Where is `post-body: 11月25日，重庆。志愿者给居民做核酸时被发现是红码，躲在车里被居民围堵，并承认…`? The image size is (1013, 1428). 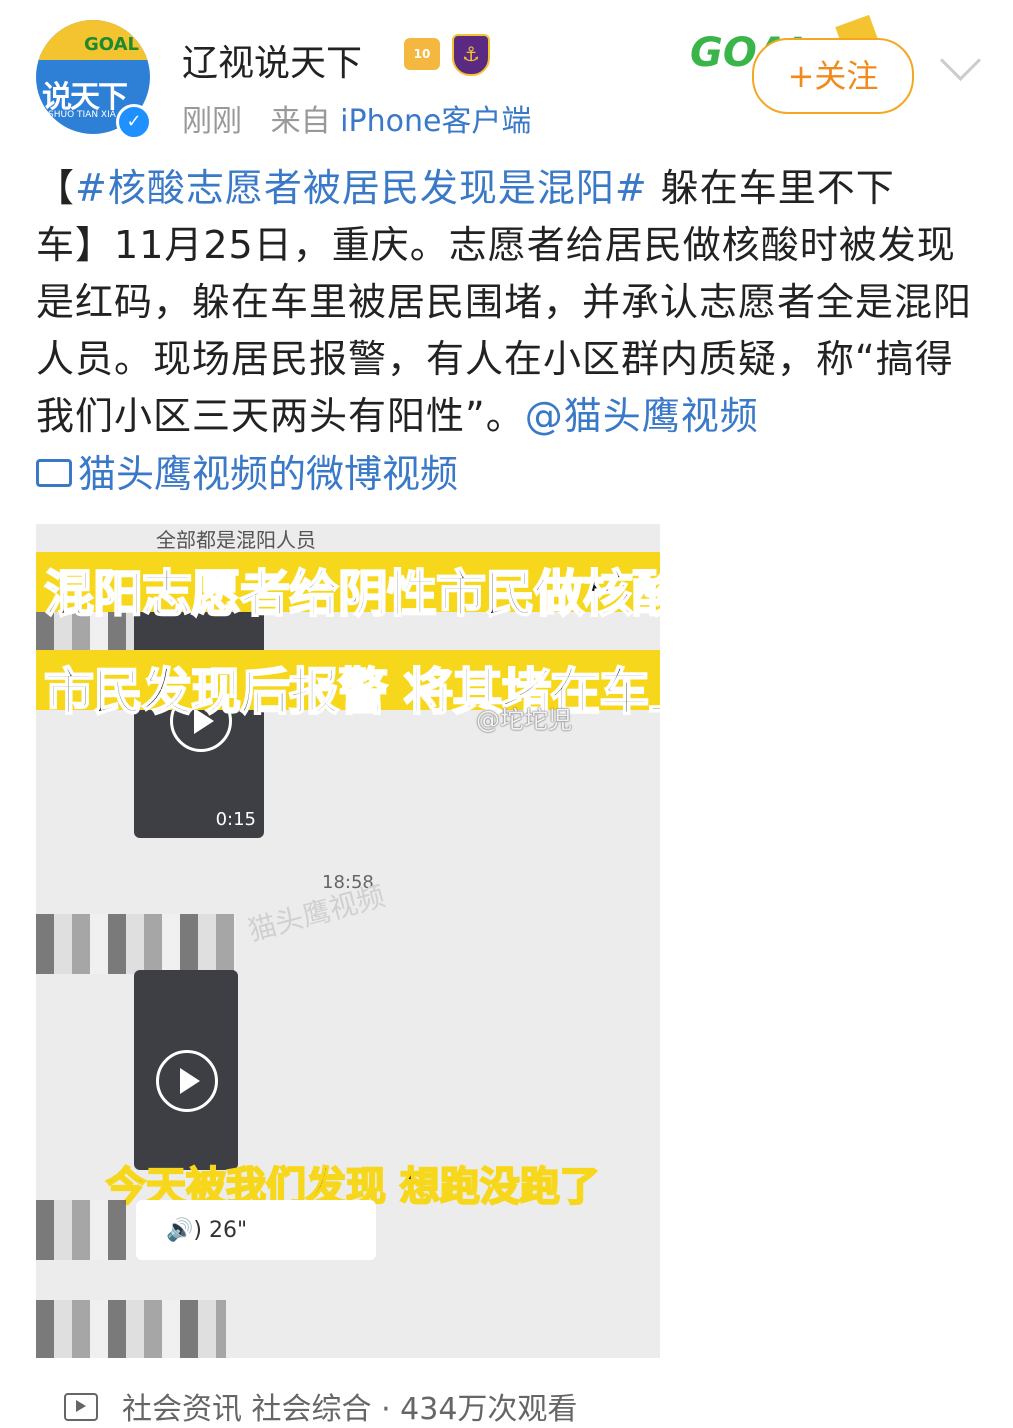
post-body: 11月25日，重庆。志愿者给居民做核酸时被发现是红码，躲在车里被居民围堵，并承认… is located at coordinates (504, 330).